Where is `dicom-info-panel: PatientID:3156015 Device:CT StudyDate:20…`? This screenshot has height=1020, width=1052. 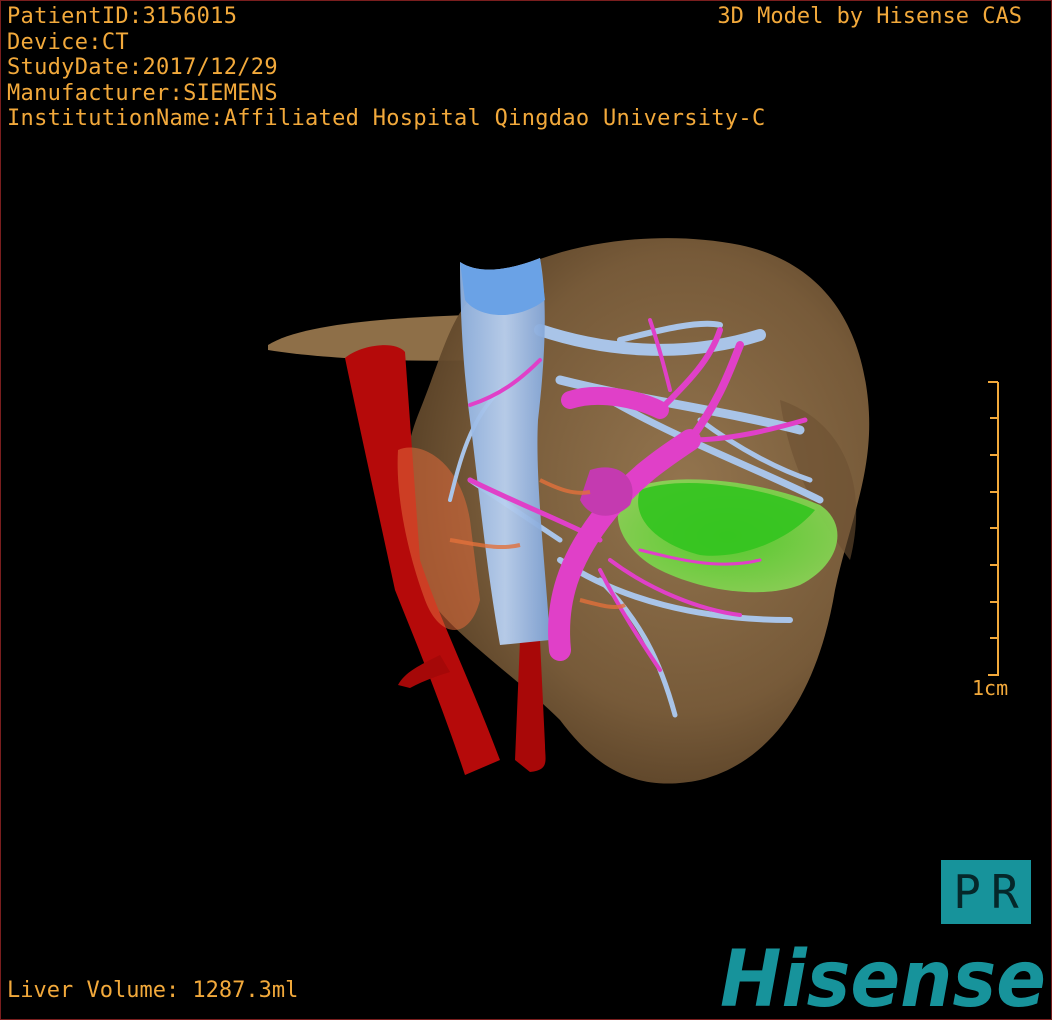
dicom-info-panel: PatientID:3156015 Device:CT StudyDate:20… is located at coordinates (386, 68).